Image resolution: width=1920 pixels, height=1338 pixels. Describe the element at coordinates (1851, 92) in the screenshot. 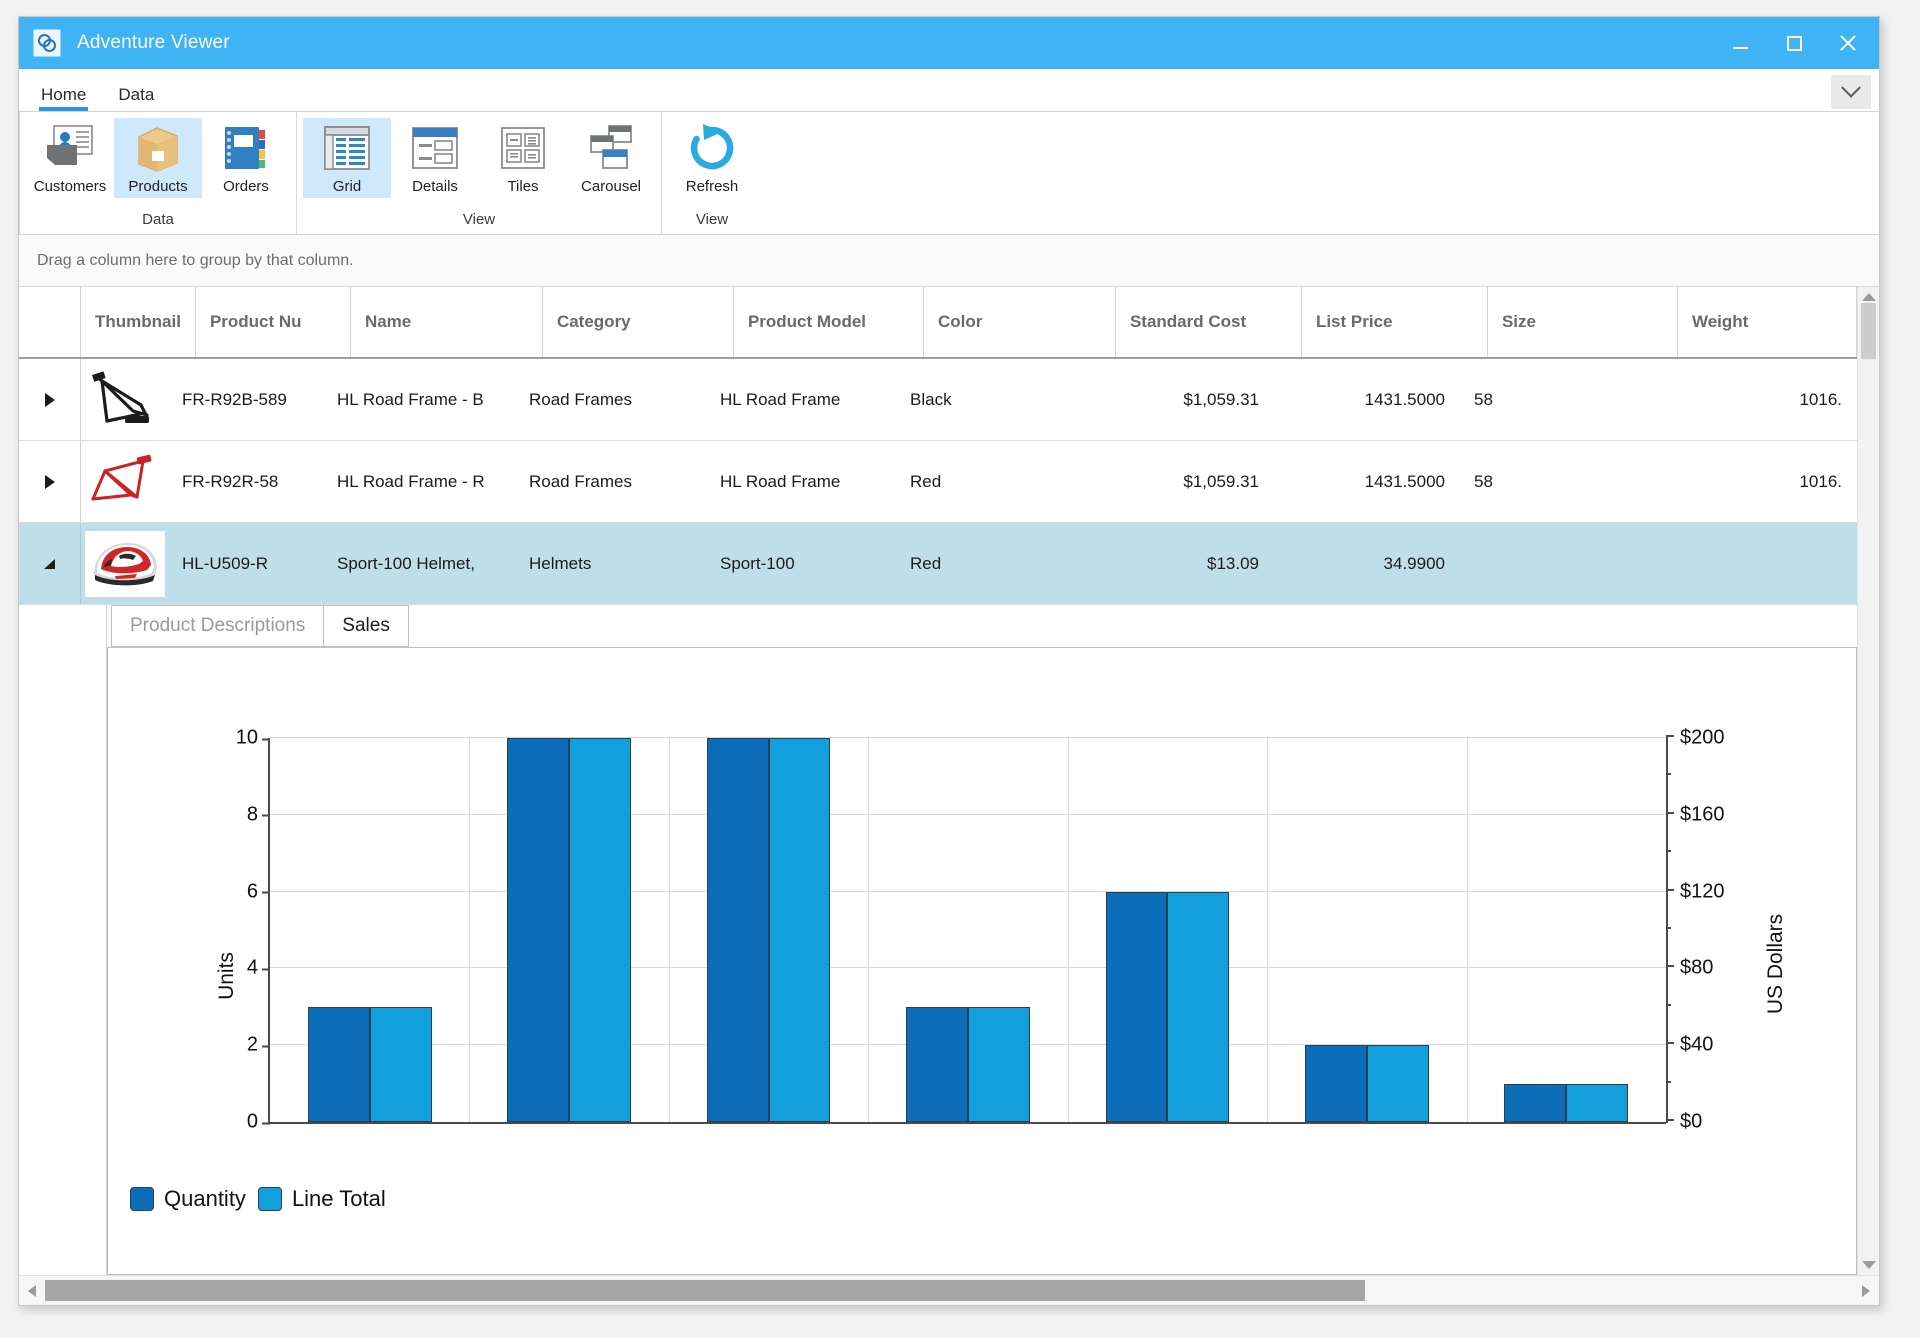

I see `ribbon-collapse-button` at that location.